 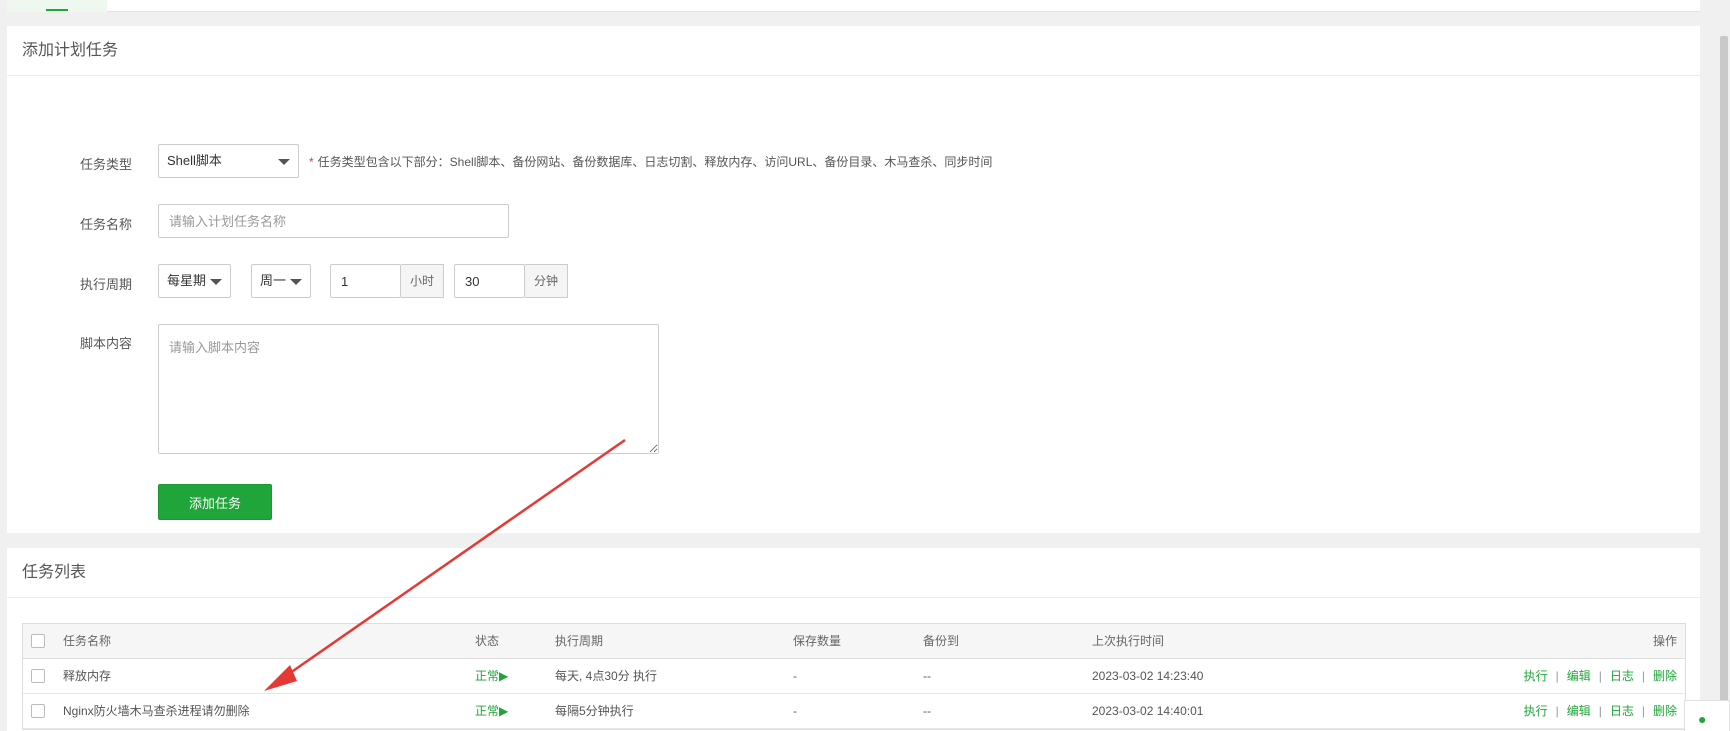 What do you see at coordinates (853, 573) in the screenshot?
I see `task-list-panel-title: 任务列表` at bounding box center [853, 573].